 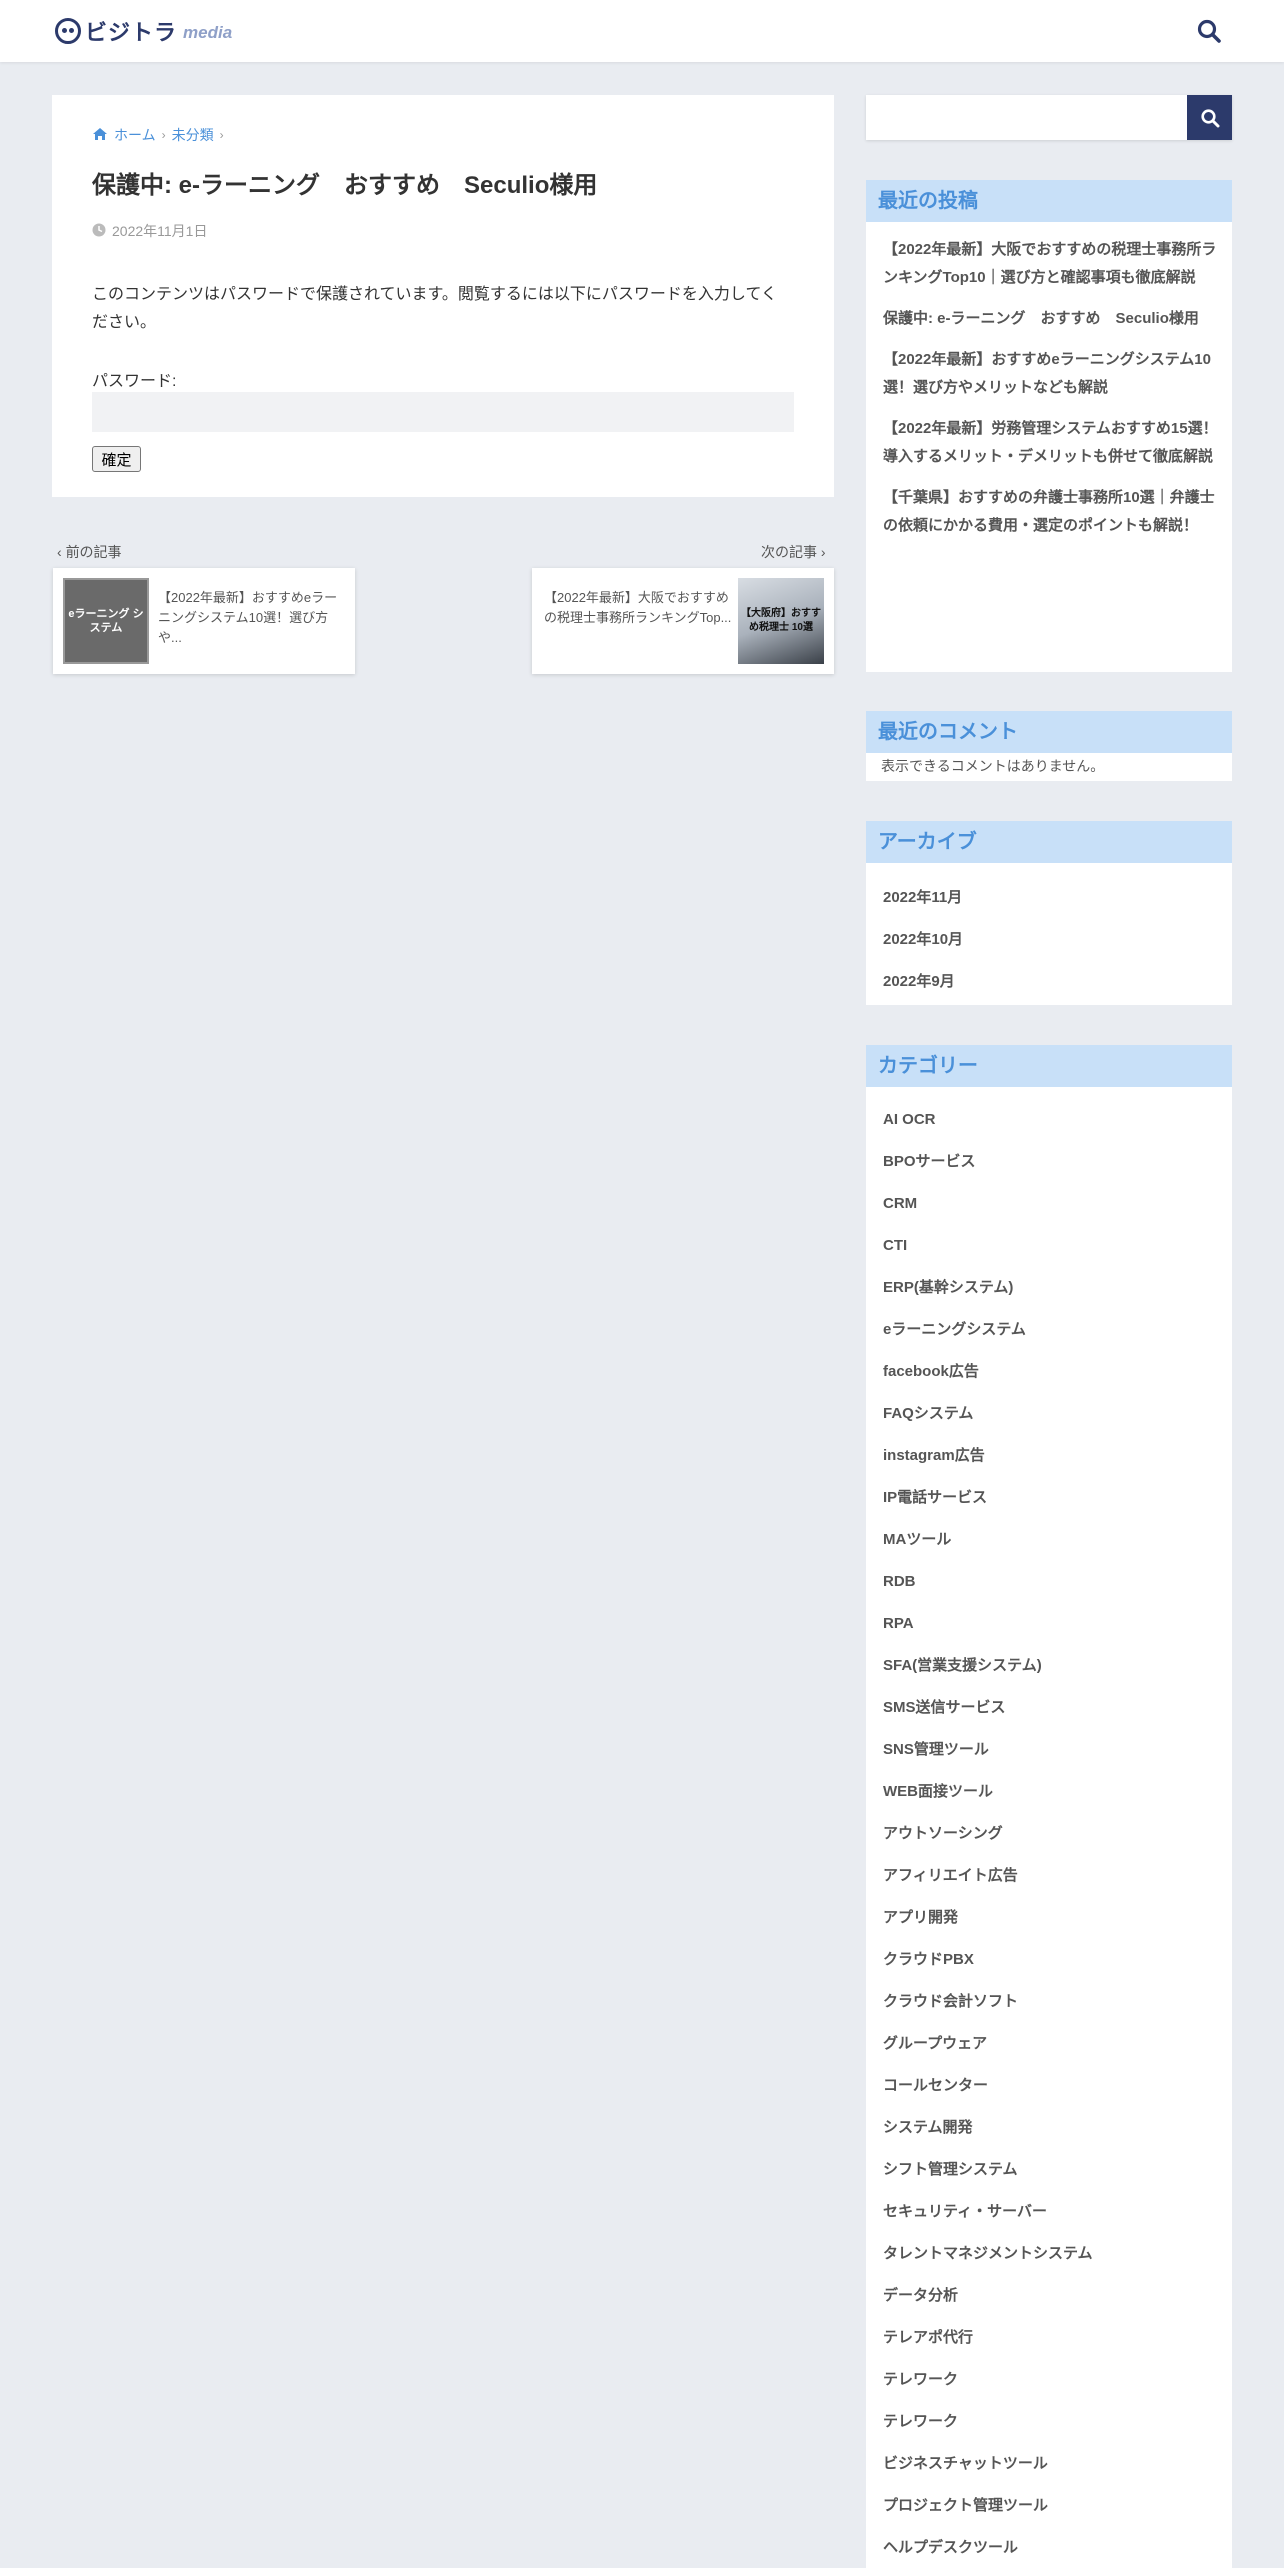 What do you see at coordinates (1049, 2086) in the screenshot?
I see `category-link: コールセンター` at bounding box center [1049, 2086].